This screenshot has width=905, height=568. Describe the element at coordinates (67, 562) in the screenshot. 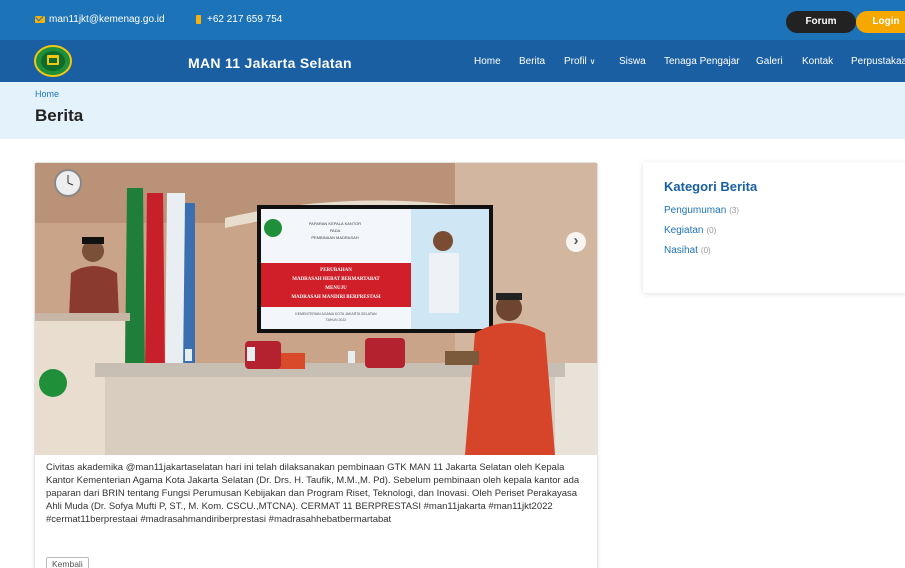

I see `back-button: Kembali` at that location.